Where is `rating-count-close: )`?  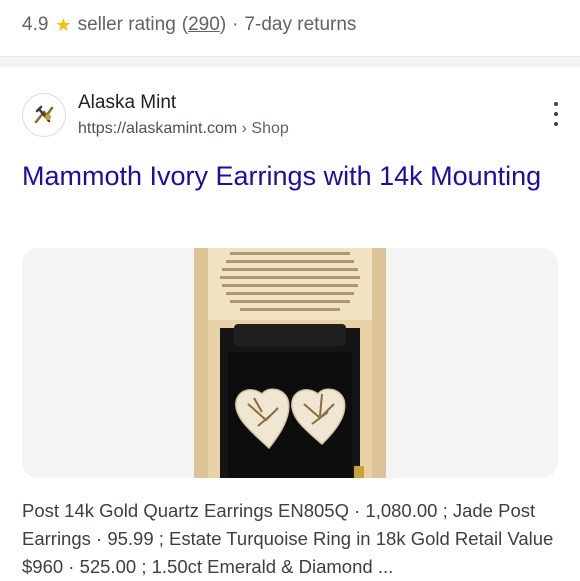
rating-count-close: ) is located at coordinates (223, 24).